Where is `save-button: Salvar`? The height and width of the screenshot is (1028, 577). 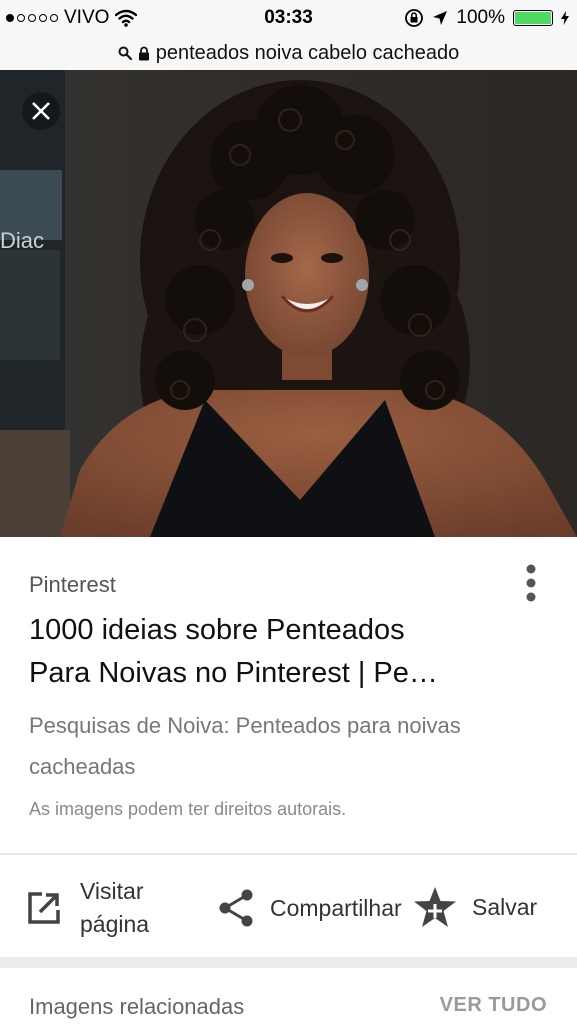 save-button: Salvar is located at coordinates (474, 907).